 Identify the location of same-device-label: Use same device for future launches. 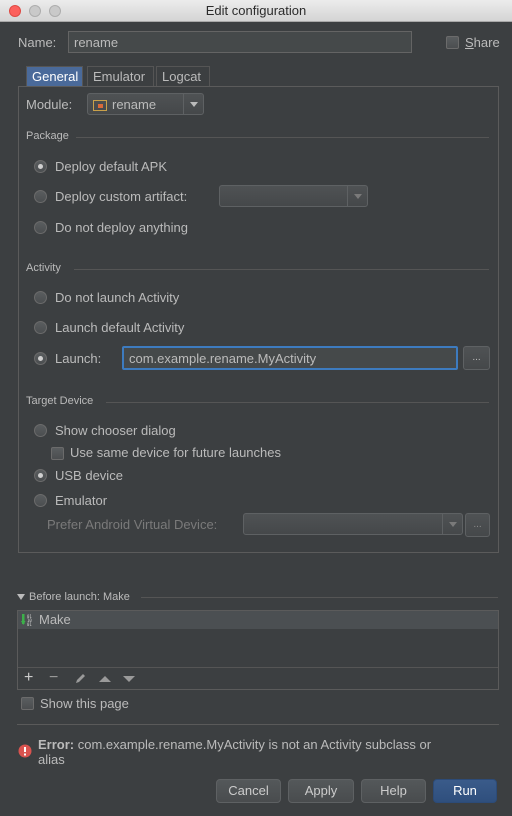
(175, 452).